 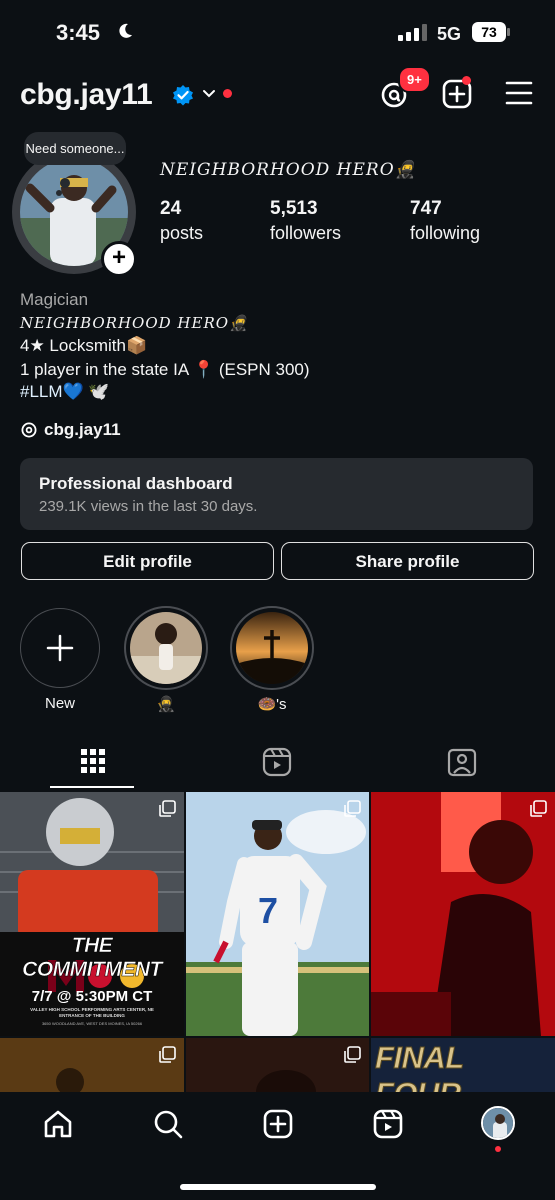 I want to click on chevron-down-icon, so click(x=209, y=96).